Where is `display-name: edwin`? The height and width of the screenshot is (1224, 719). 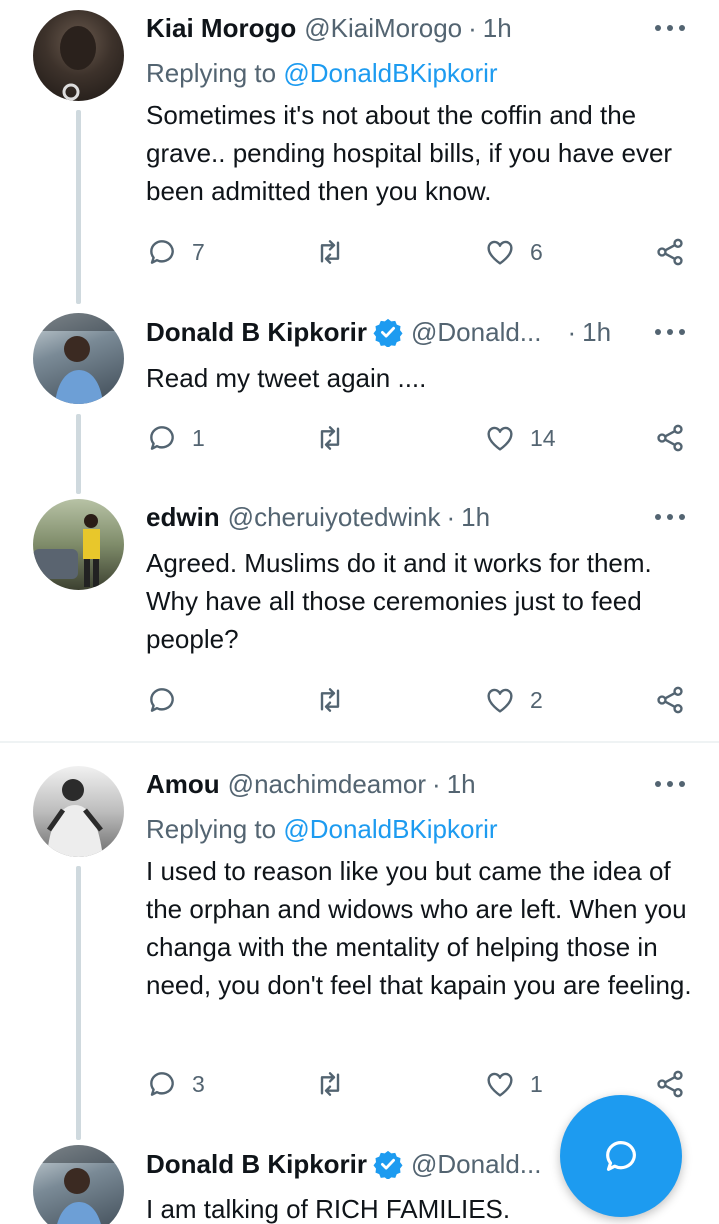 display-name: edwin is located at coordinates (183, 517).